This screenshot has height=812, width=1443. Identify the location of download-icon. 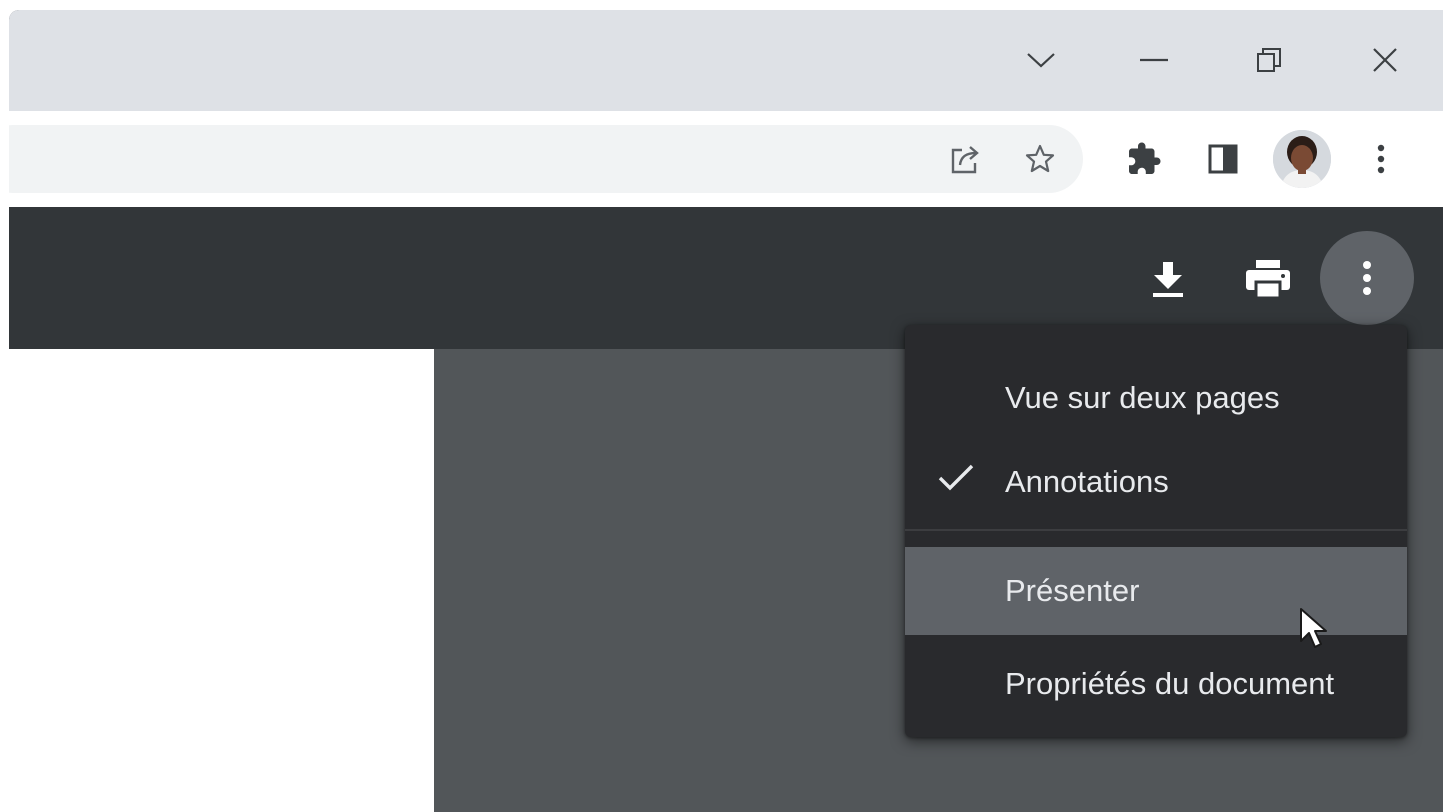
(1168, 279).